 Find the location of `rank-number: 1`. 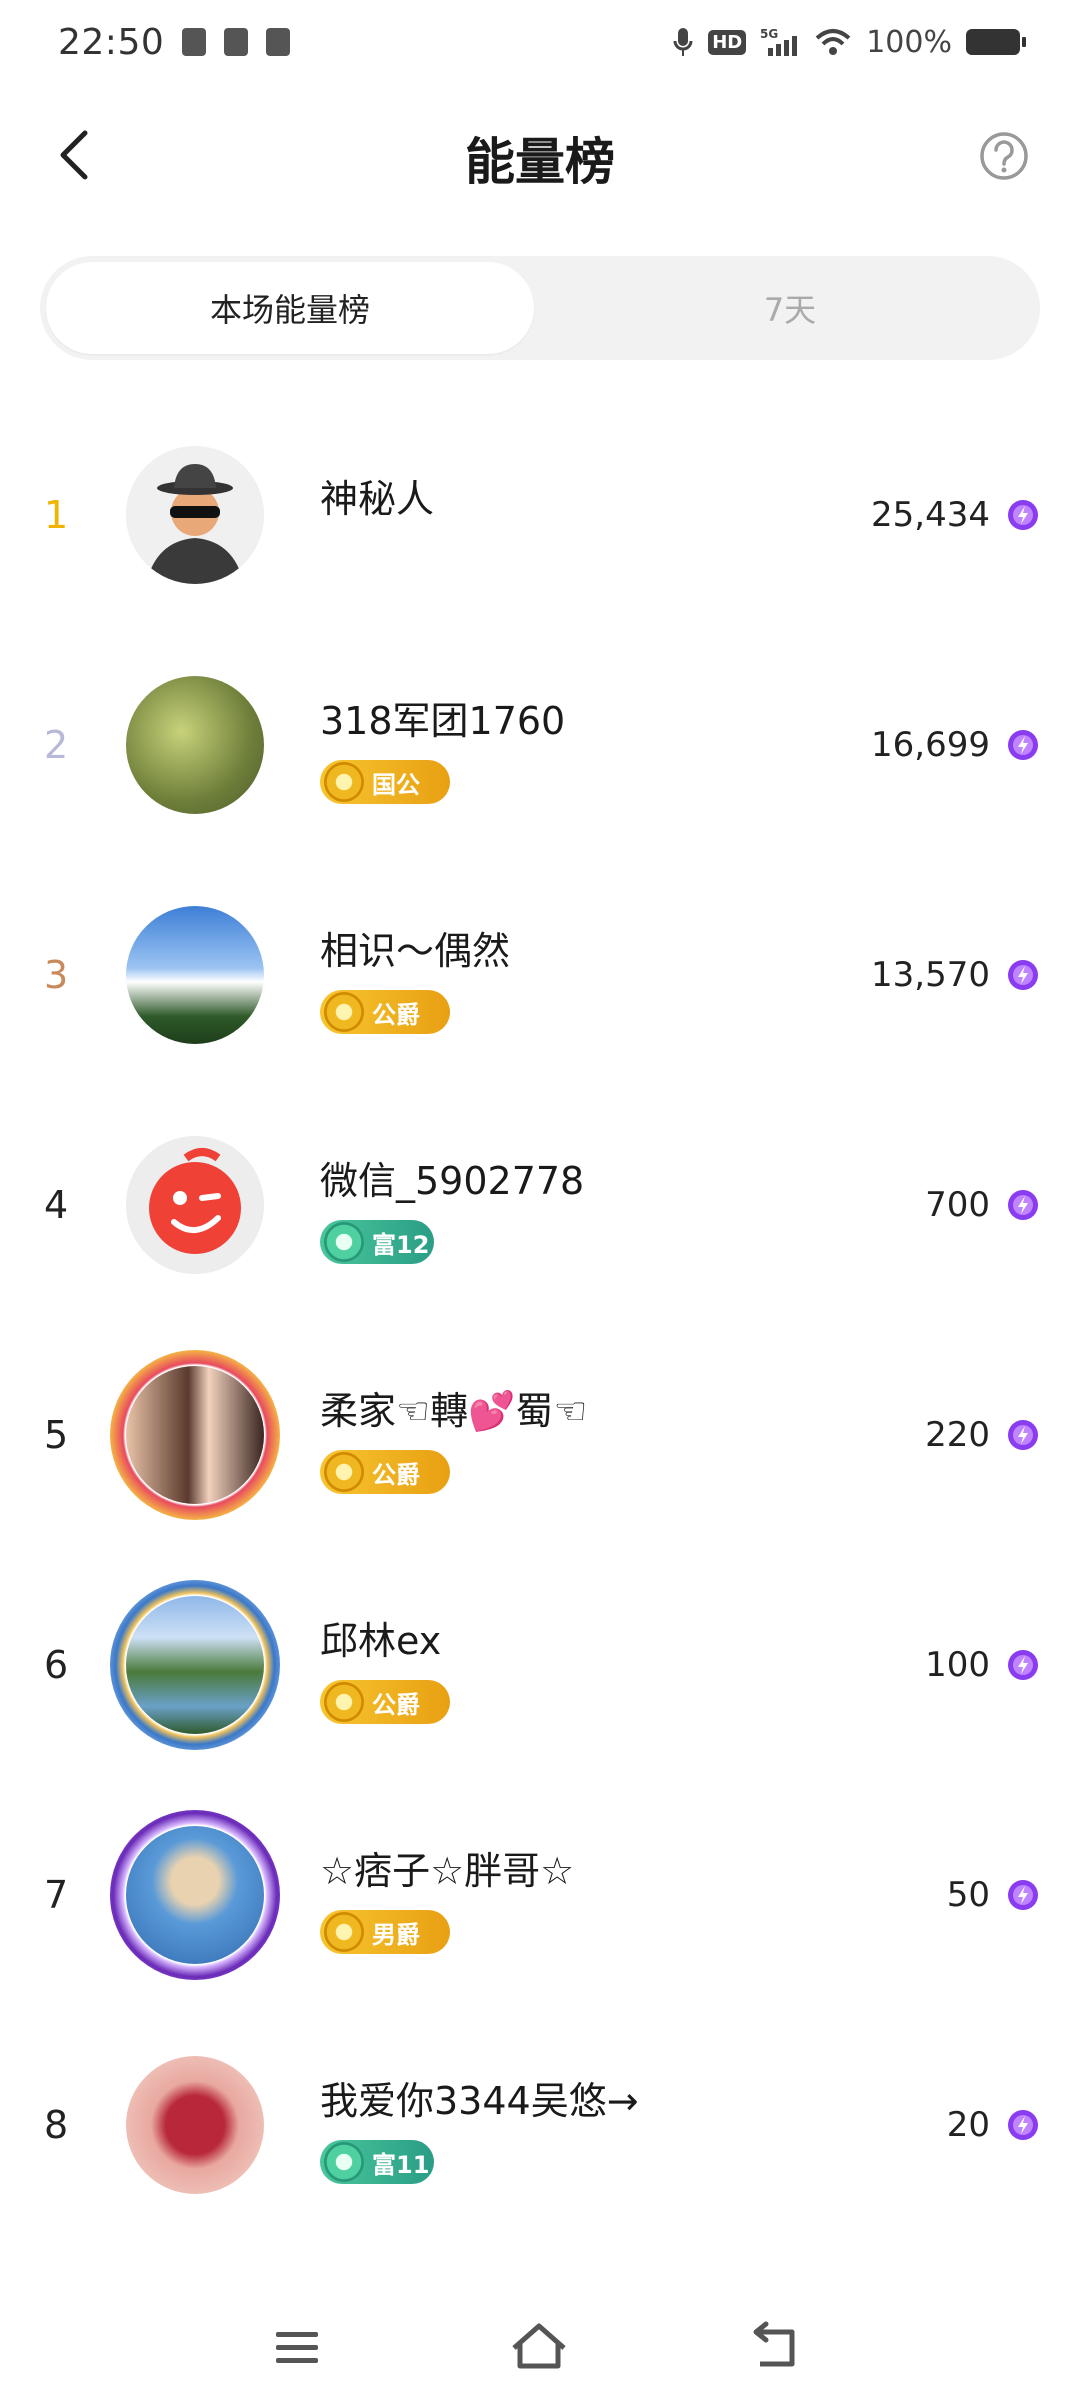

rank-number: 1 is located at coordinates (56, 515).